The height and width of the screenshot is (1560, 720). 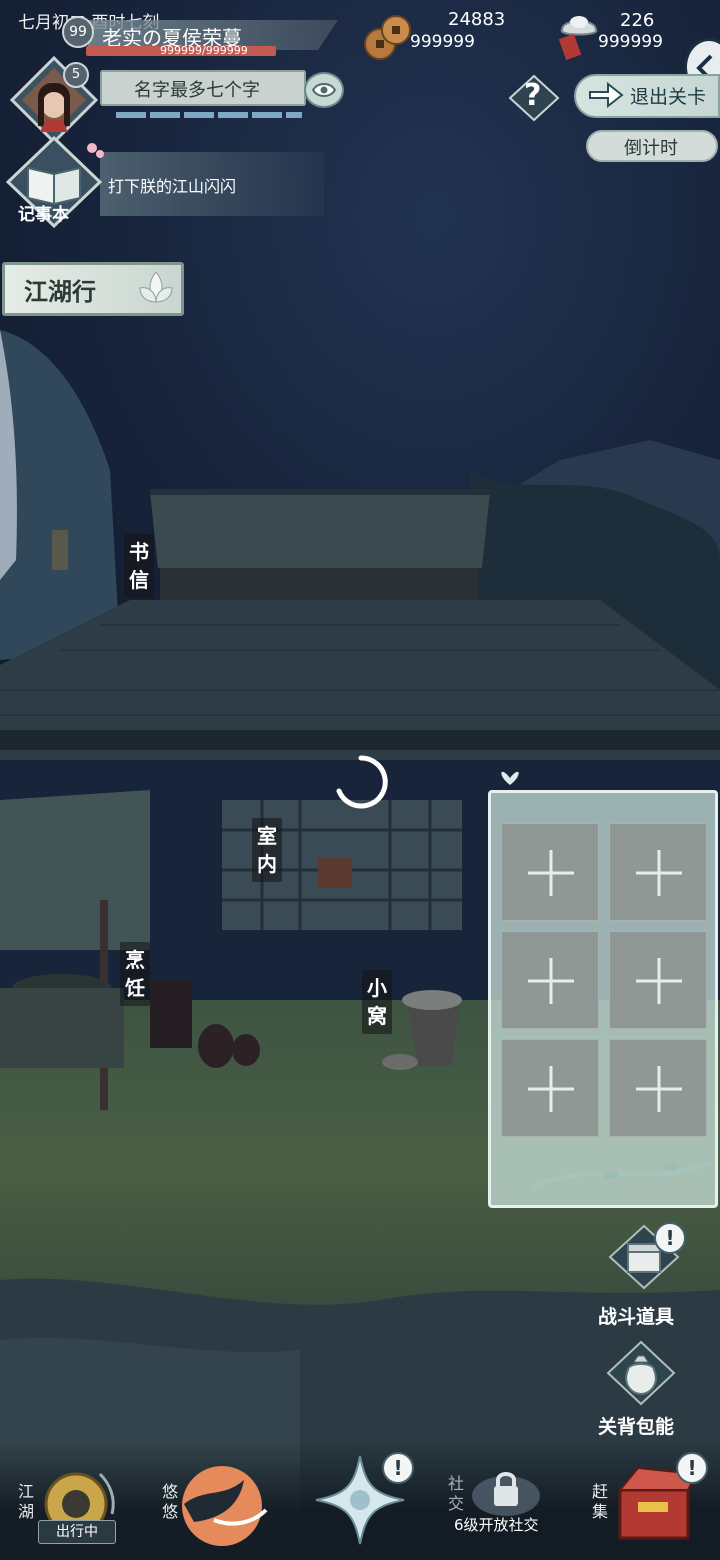 What do you see at coordinates (398, 1468) in the screenshot?
I see `nav-center-alert-badge: !` at bounding box center [398, 1468].